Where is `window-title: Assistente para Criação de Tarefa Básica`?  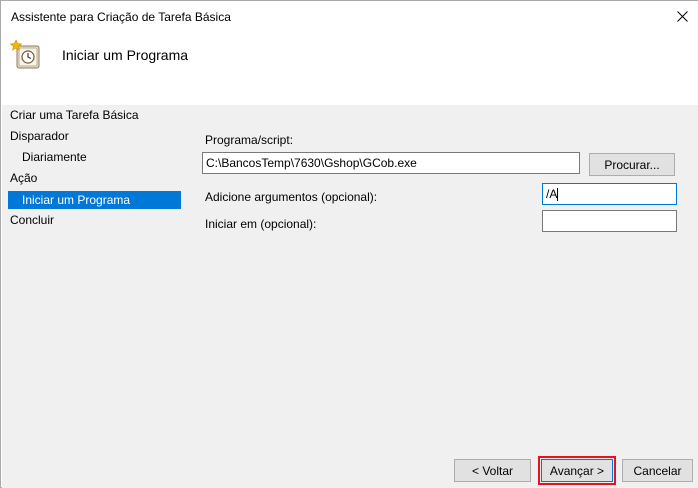 window-title: Assistente para Criação de Tarefa Básica is located at coordinates (121, 17).